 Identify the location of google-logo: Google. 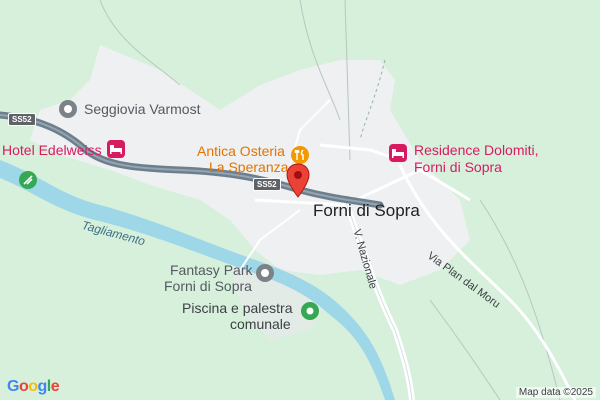
(33, 387).